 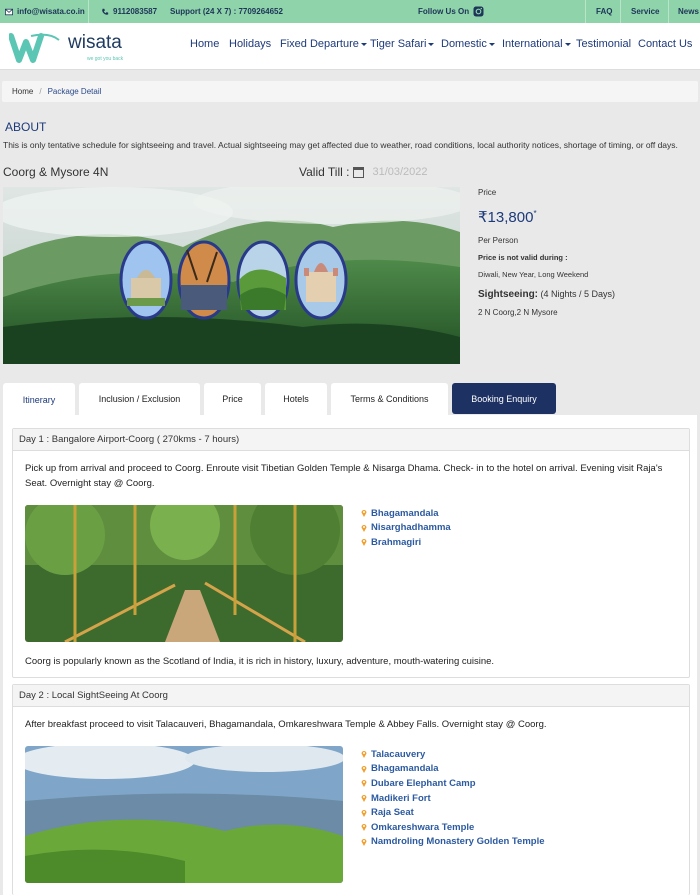 What do you see at coordinates (398, 44) in the screenshot?
I see `nav-tiger-safari-label: Tiger Safari` at bounding box center [398, 44].